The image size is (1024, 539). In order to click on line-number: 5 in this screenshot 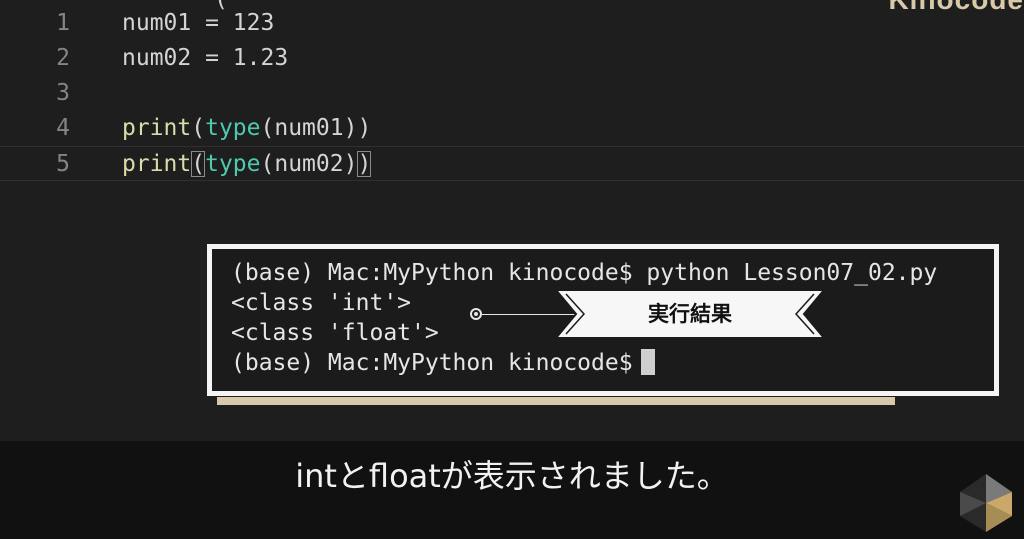, I will do `click(63, 164)`.